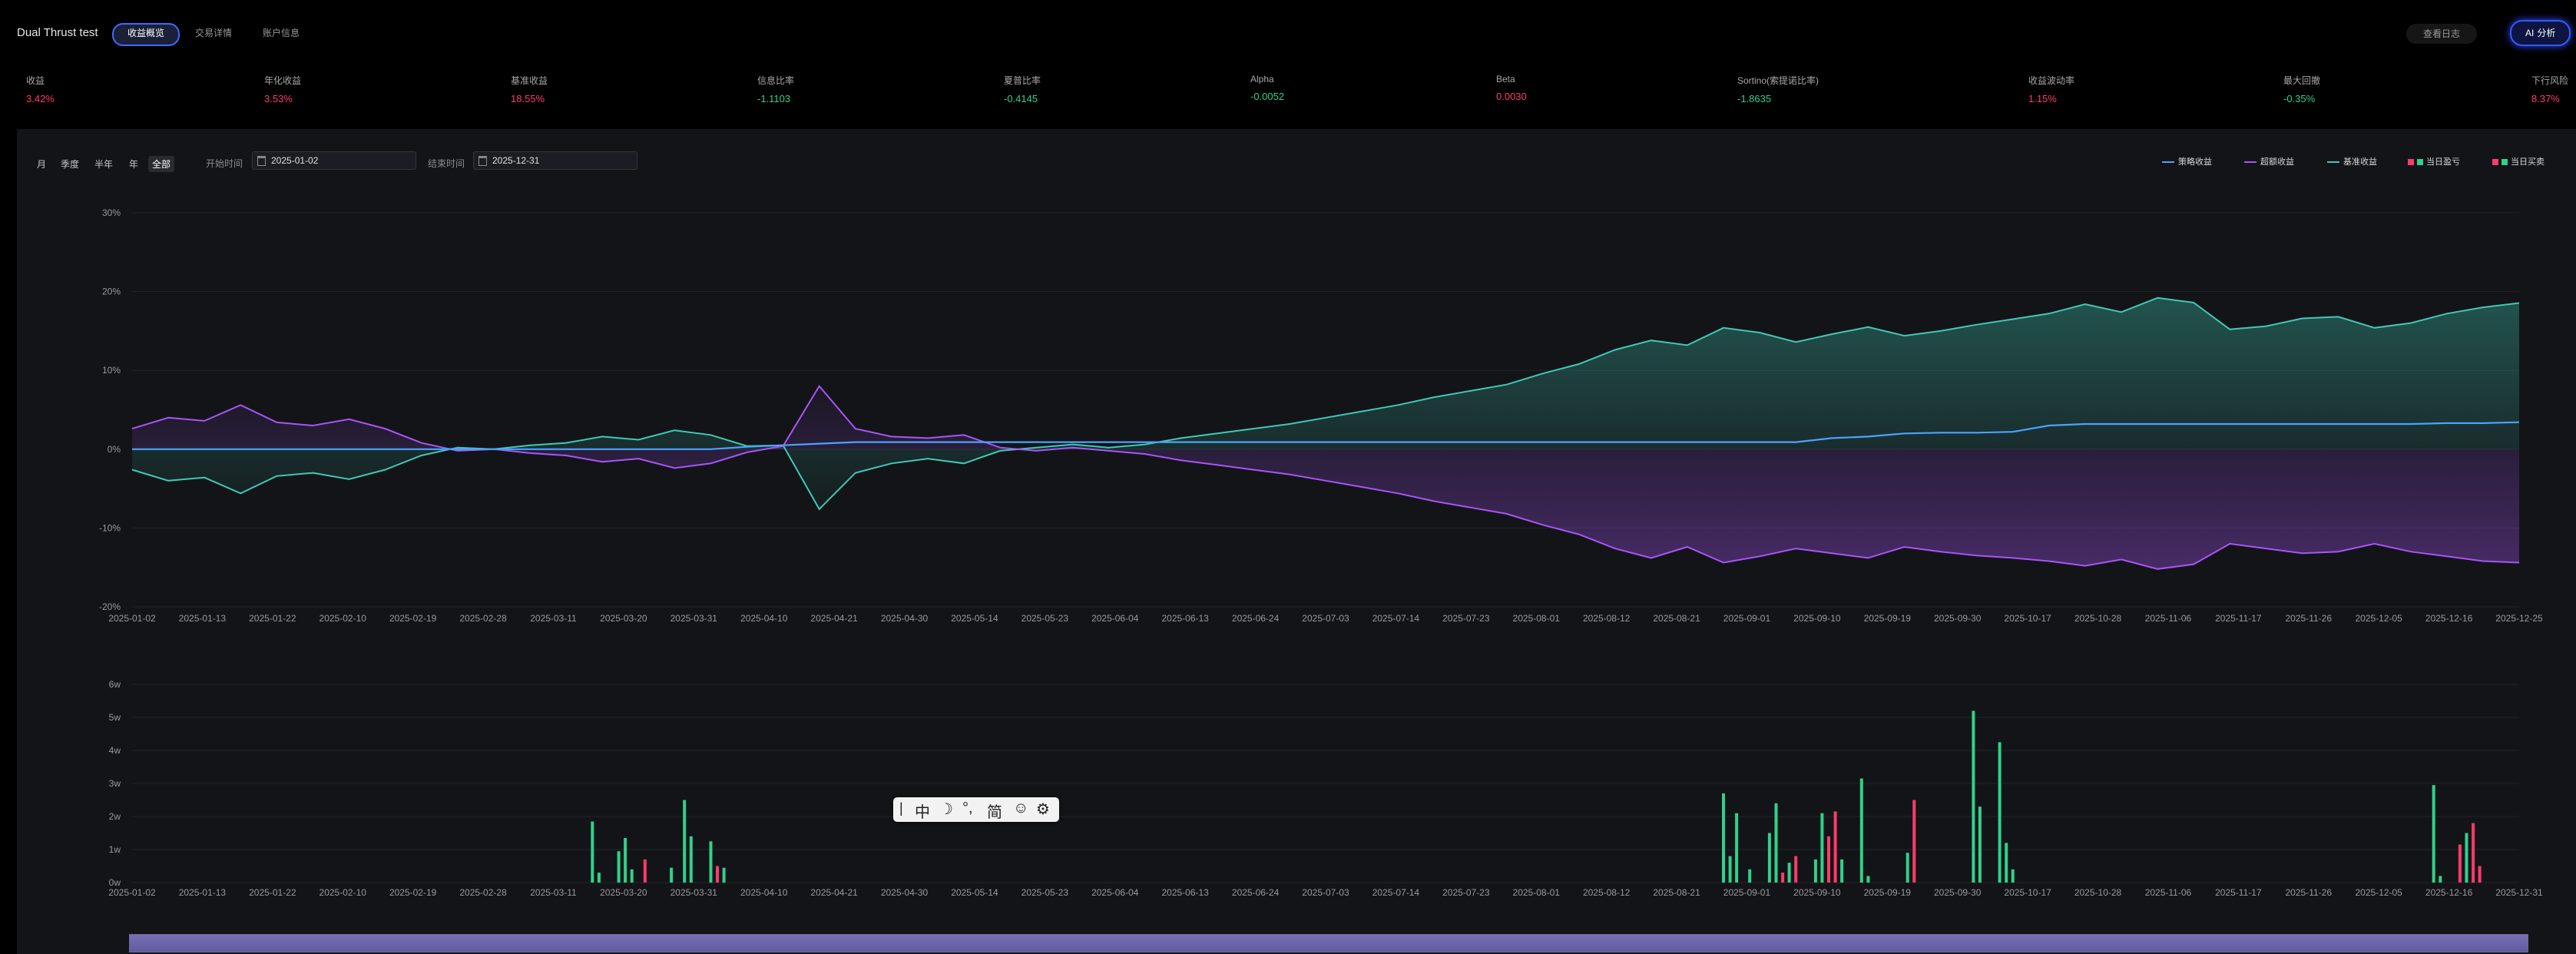 This screenshot has width=2576, height=954. What do you see at coordinates (1043, 809) in the screenshot?
I see `settings-icon: ⚙` at bounding box center [1043, 809].